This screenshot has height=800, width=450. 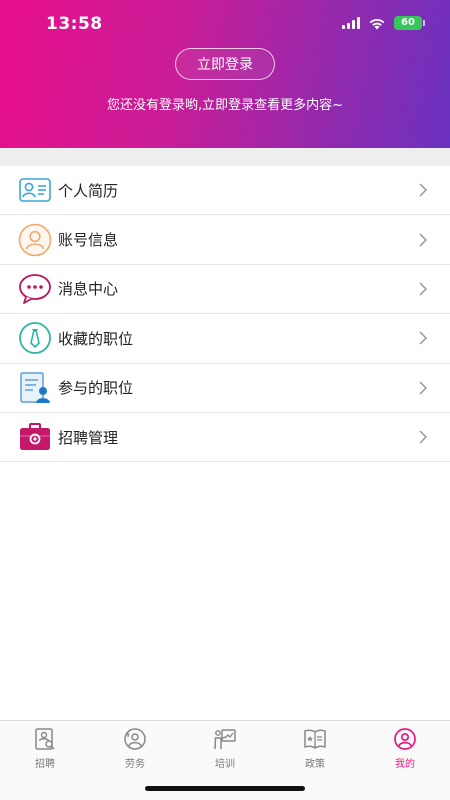 I want to click on wifi-icon, so click(x=377, y=23).